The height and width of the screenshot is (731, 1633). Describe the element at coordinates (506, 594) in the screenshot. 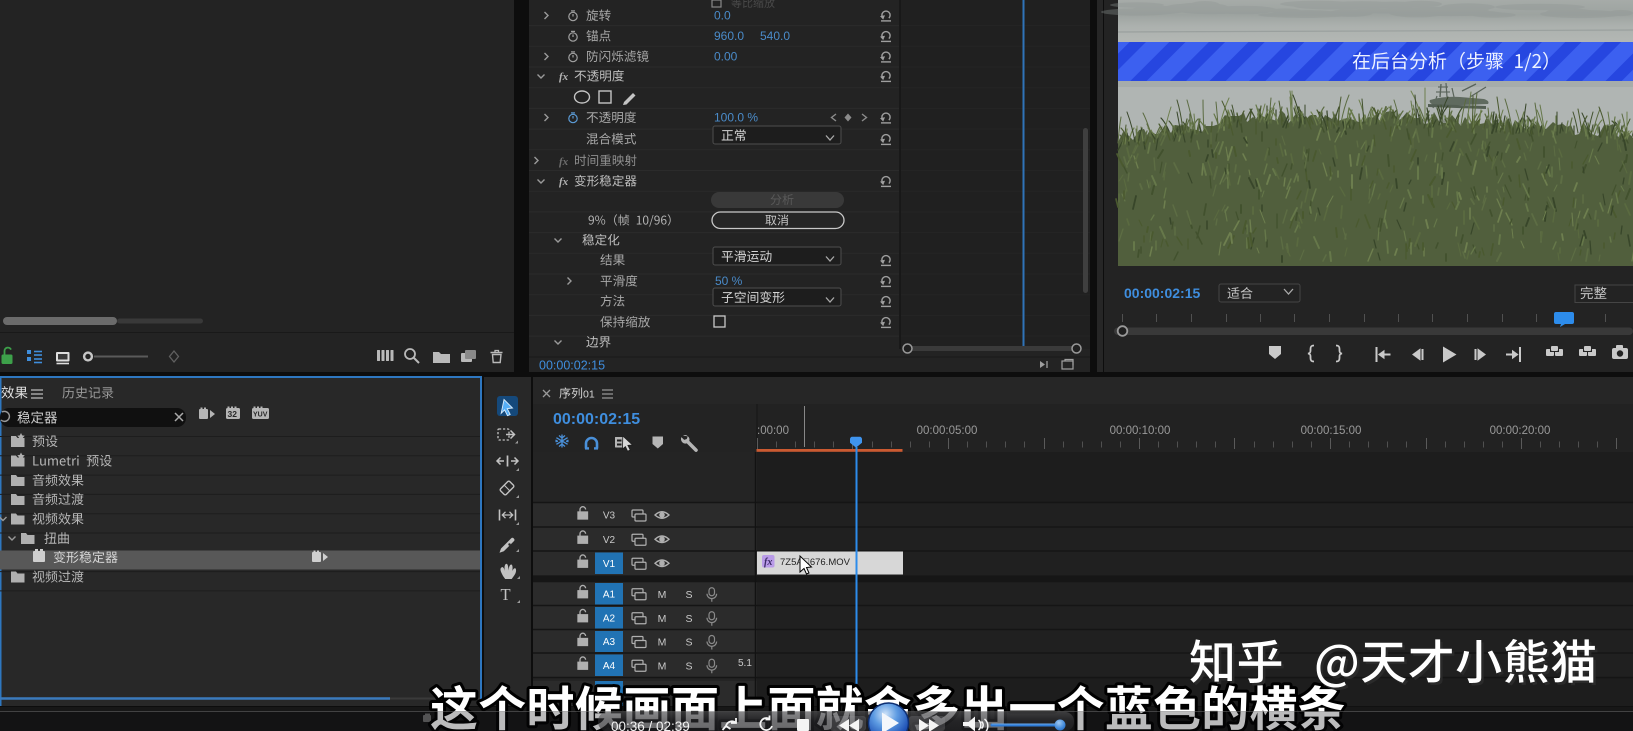

I see `svg-text: T` at that location.